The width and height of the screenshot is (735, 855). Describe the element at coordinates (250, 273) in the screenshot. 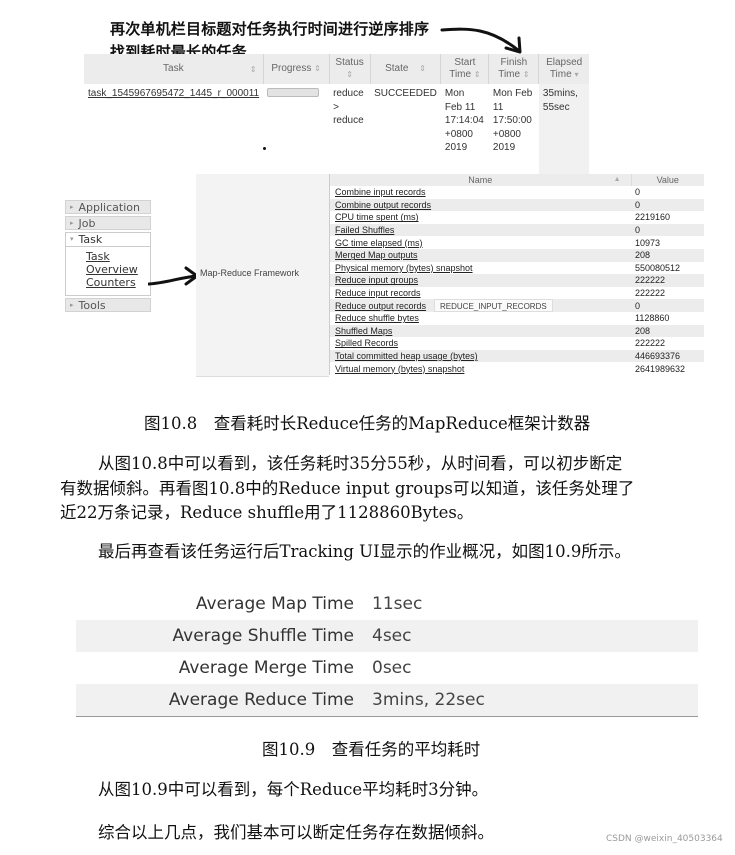

I see `counter-group-label: Map-Reduce Framework` at that location.